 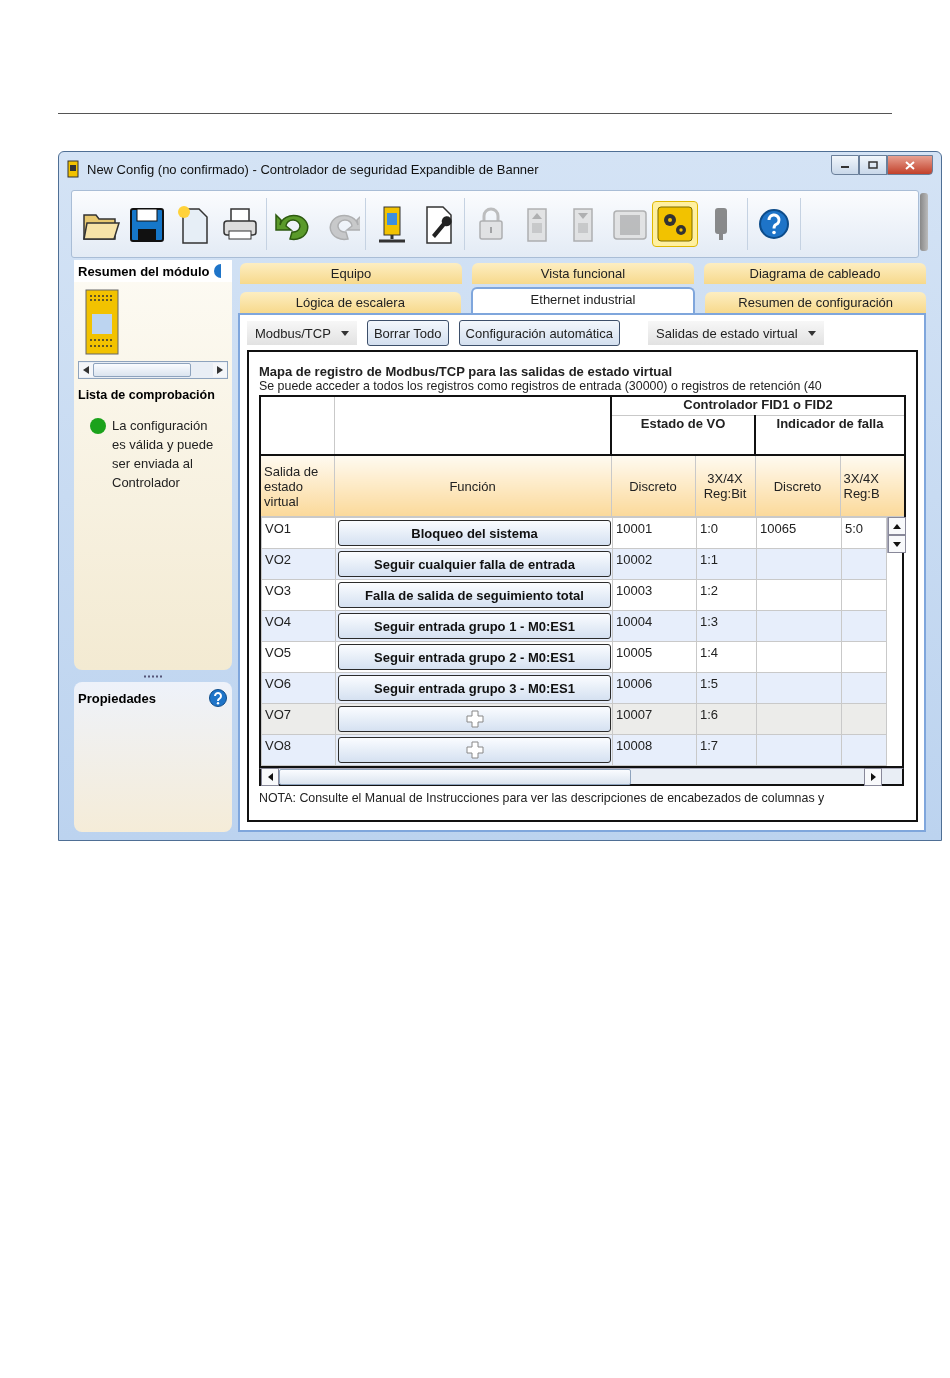 I want to click on table-row: VO8 10008 1:7, so click(x=574, y=750).